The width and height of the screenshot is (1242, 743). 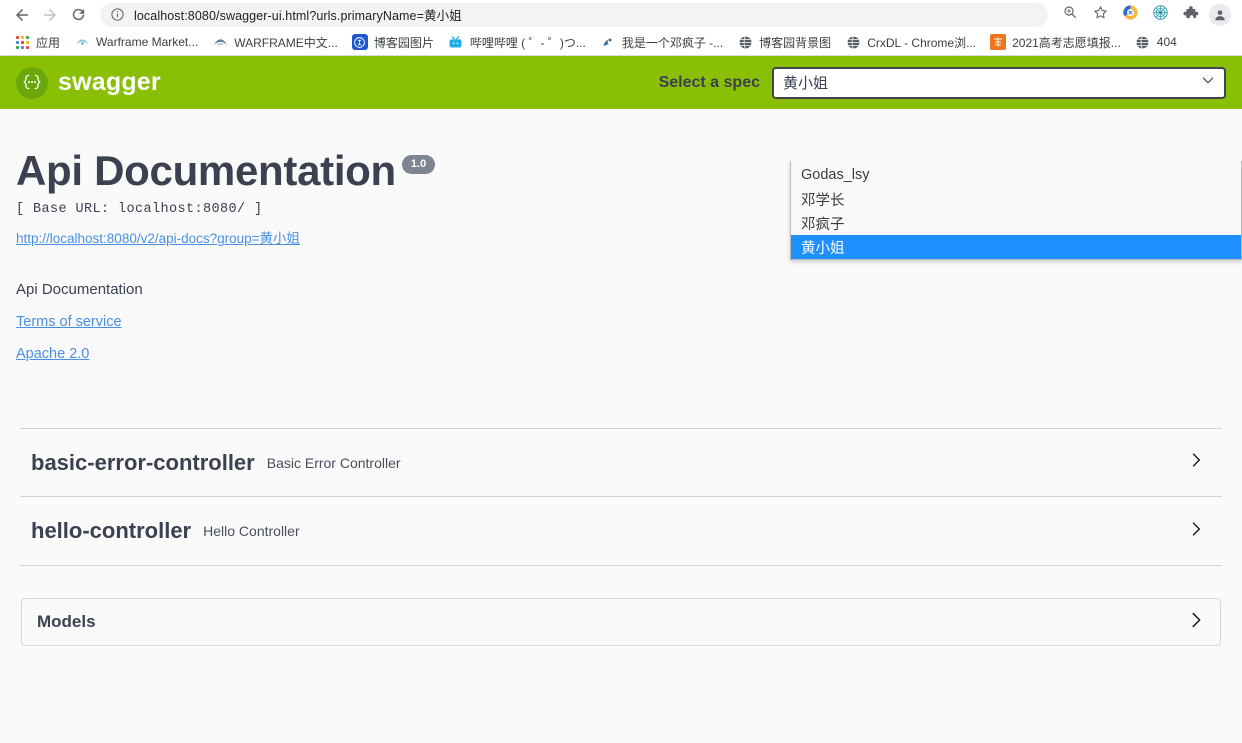 What do you see at coordinates (66, 622) in the screenshot?
I see `models-title: Models` at bounding box center [66, 622].